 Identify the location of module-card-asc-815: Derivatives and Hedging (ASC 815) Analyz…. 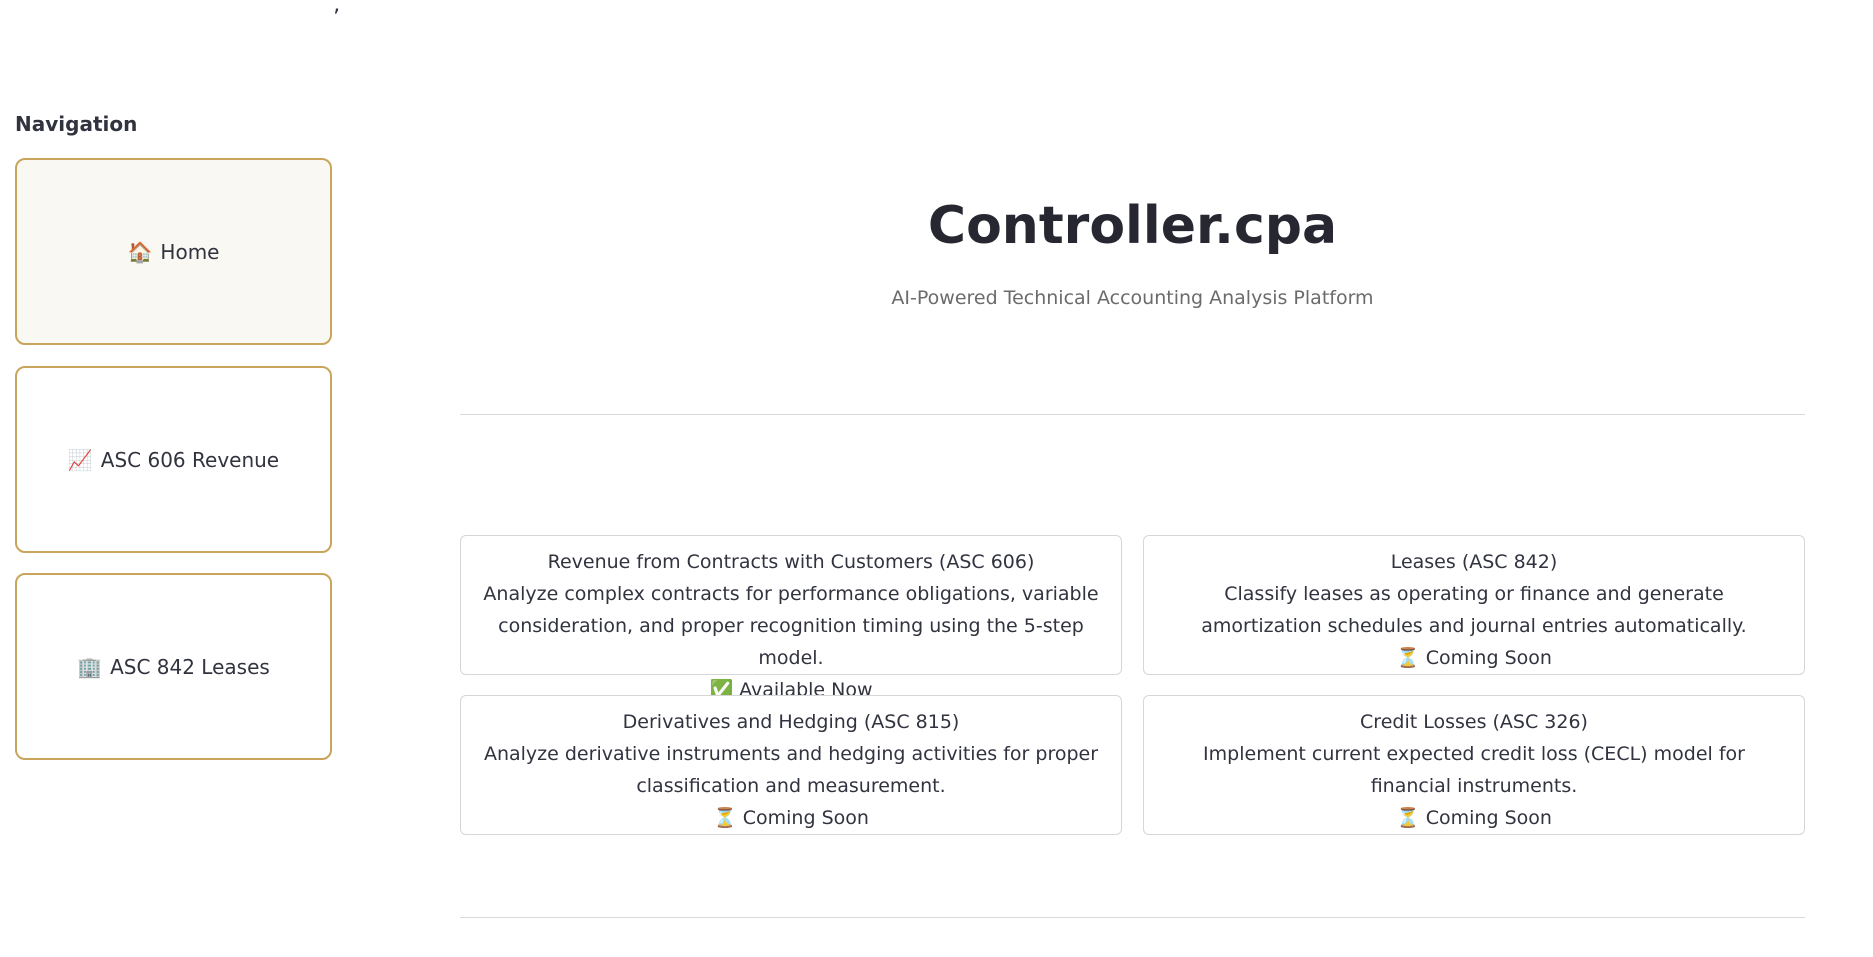
(791, 765).